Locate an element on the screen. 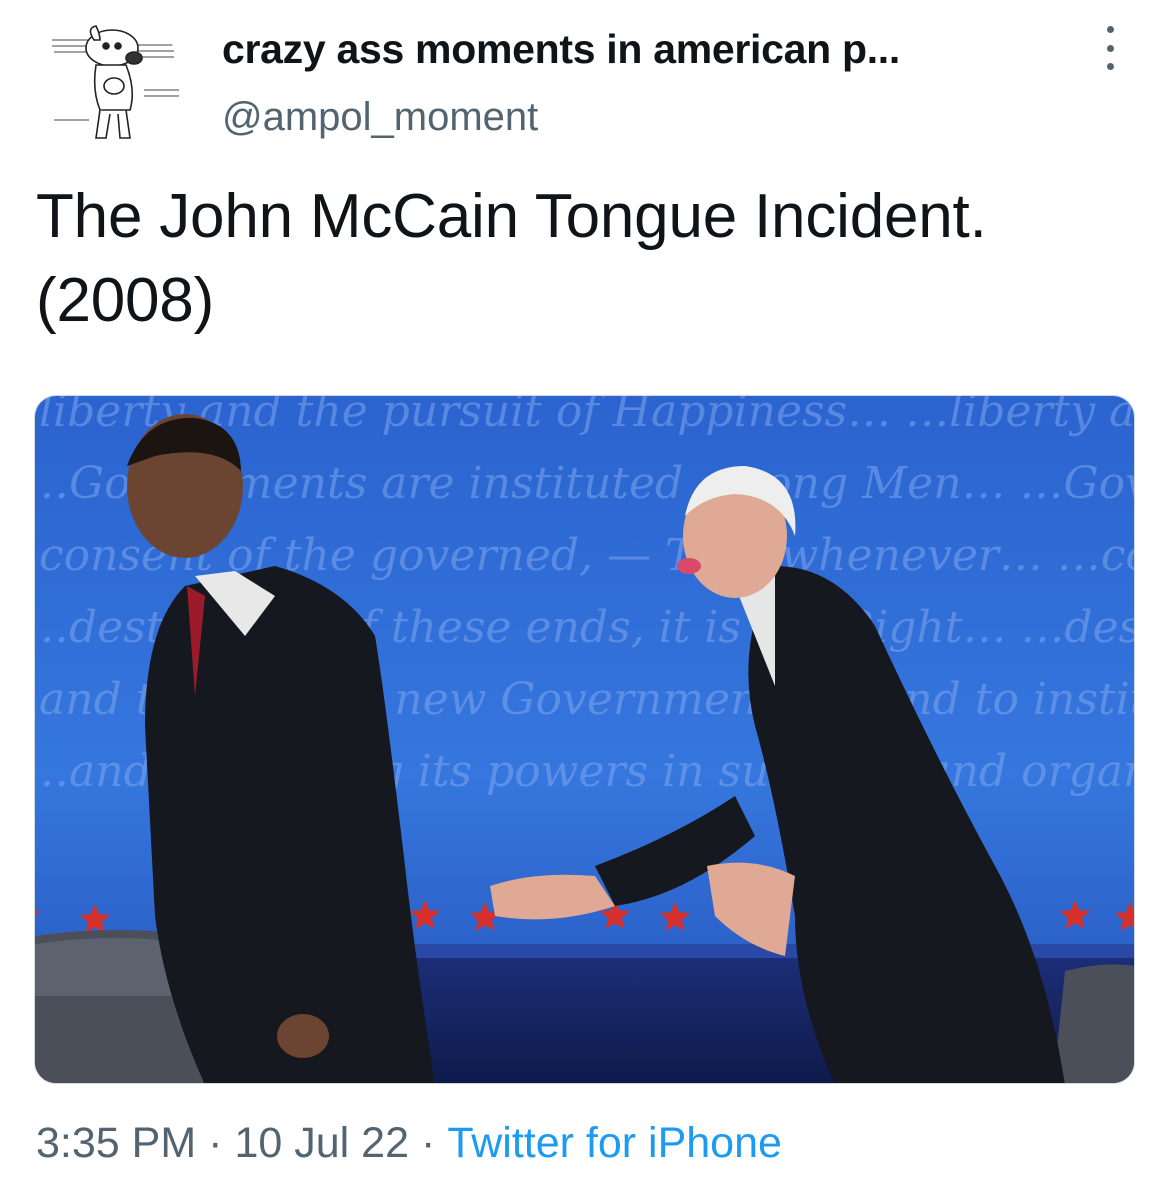 The image size is (1169, 1200). cartoon-dog-avatar is located at coordinates (109, 85).